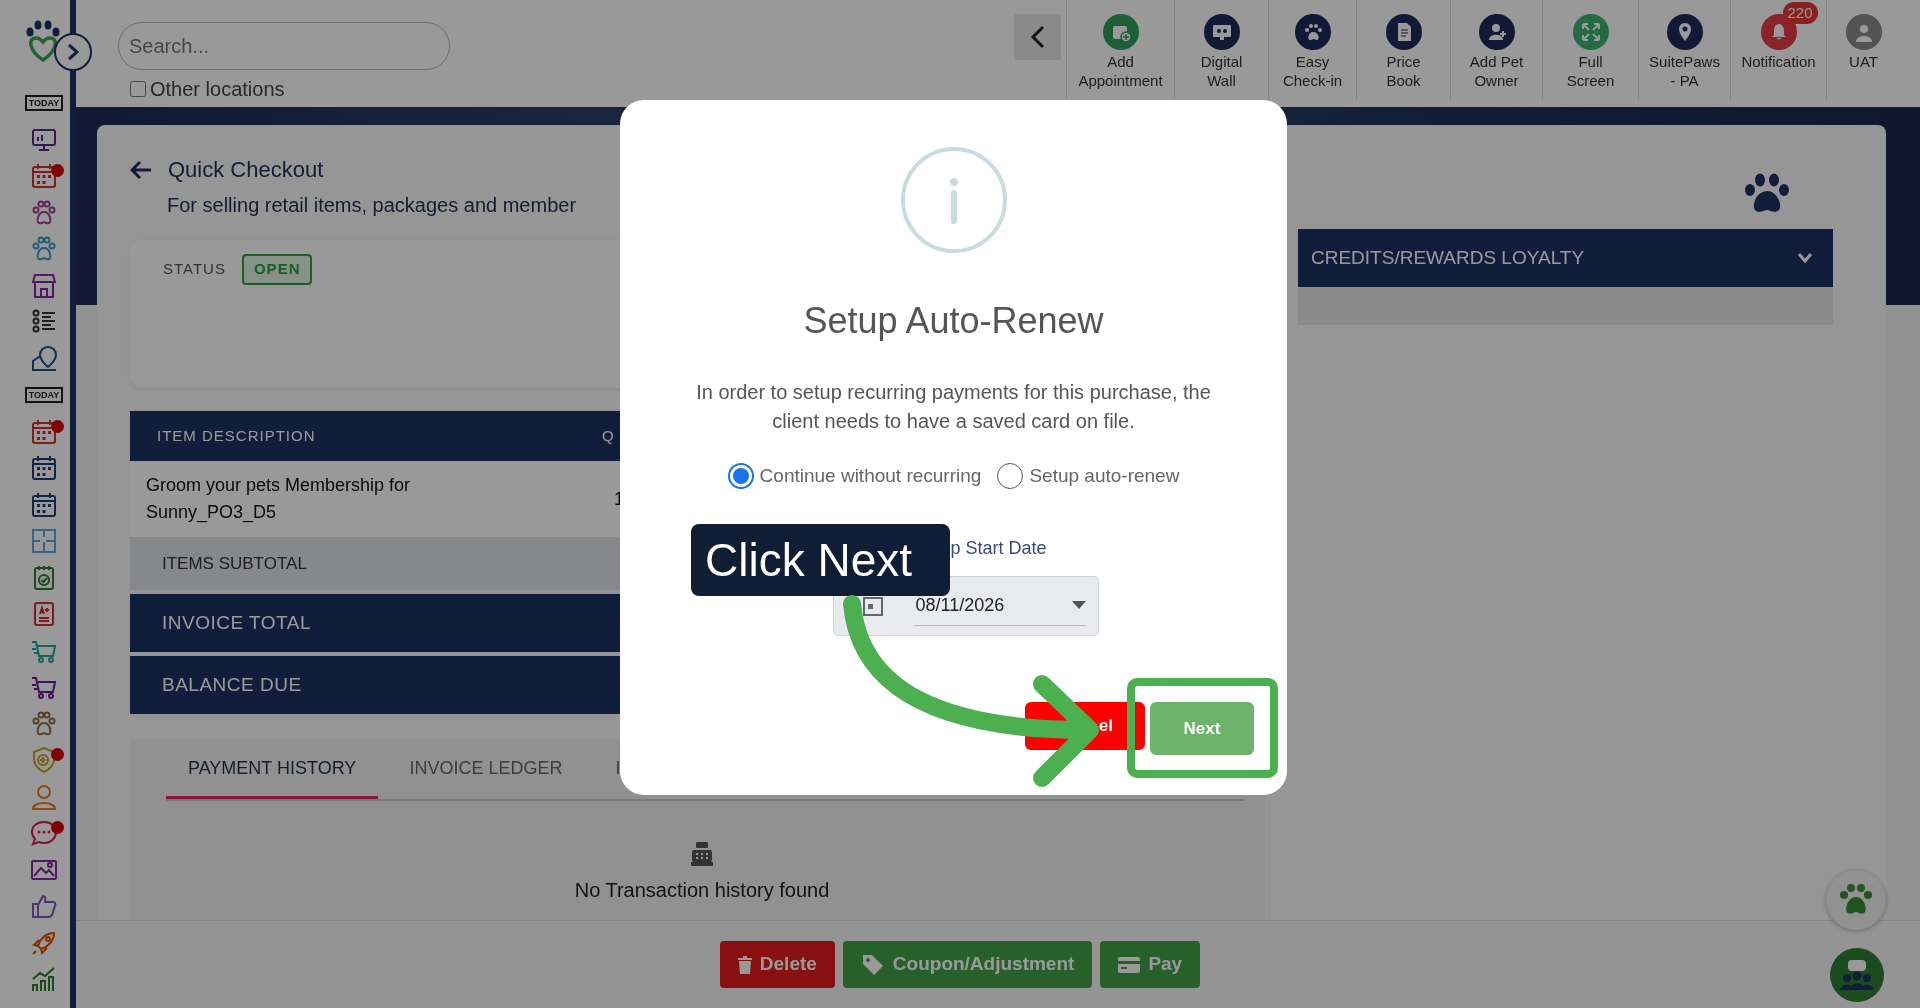  Describe the element at coordinates (608, 435) in the screenshot. I see `column-header: Q` at that location.